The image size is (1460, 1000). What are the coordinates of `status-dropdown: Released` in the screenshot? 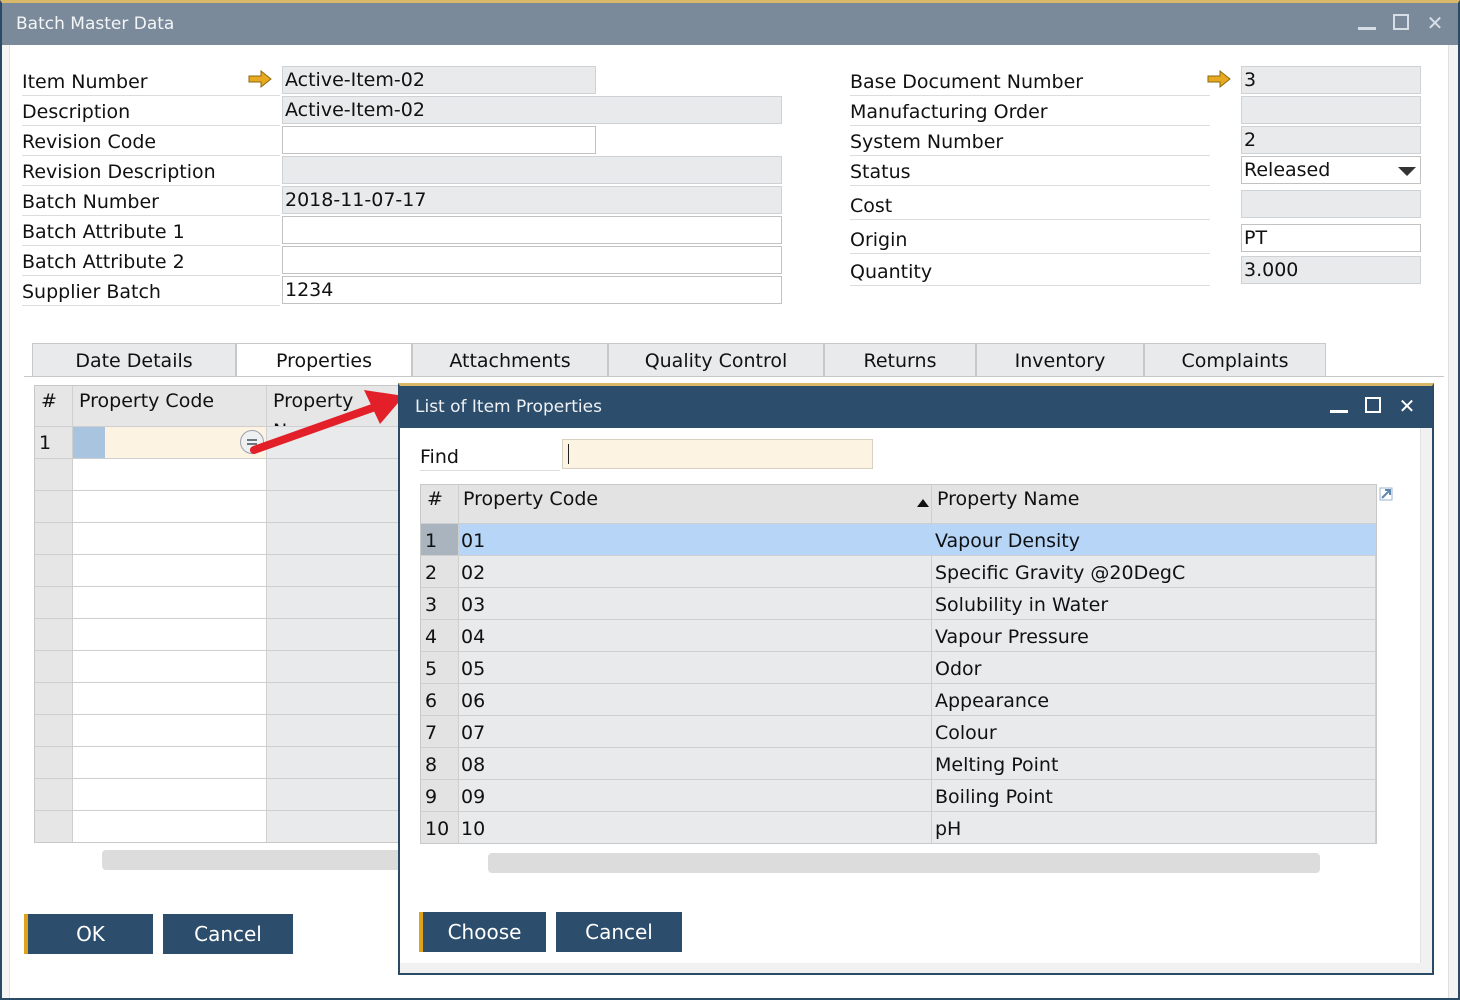 It's located at (1331, 170).